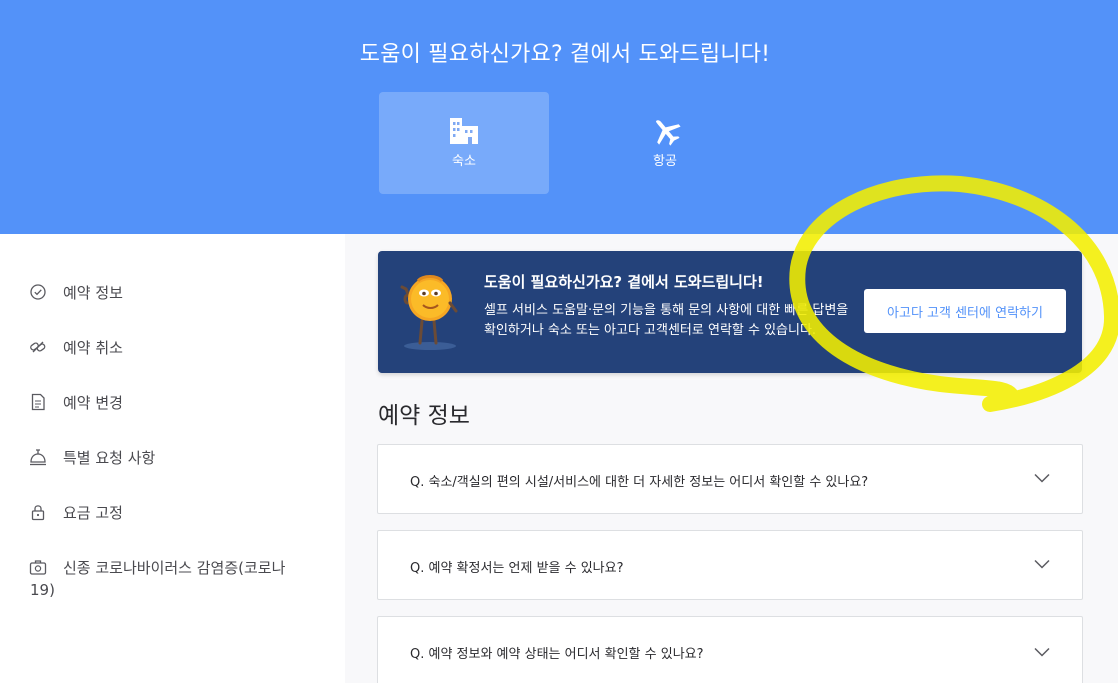 The image size is (1118, 683). Describe the element at coordinates (730, 649) in the screenshot. I see `faq-item: Q. 예약 정보와 예약 상태는 어디서 확인할 수 있나요?` at that location.